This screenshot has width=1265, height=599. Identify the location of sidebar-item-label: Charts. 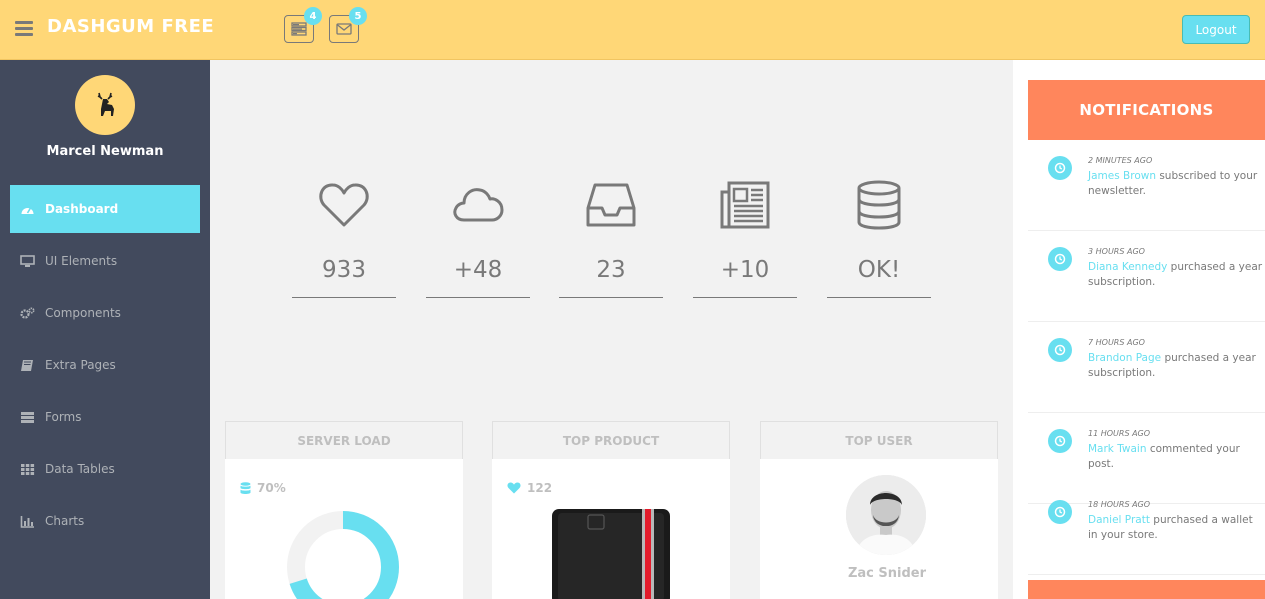
(65, 521).